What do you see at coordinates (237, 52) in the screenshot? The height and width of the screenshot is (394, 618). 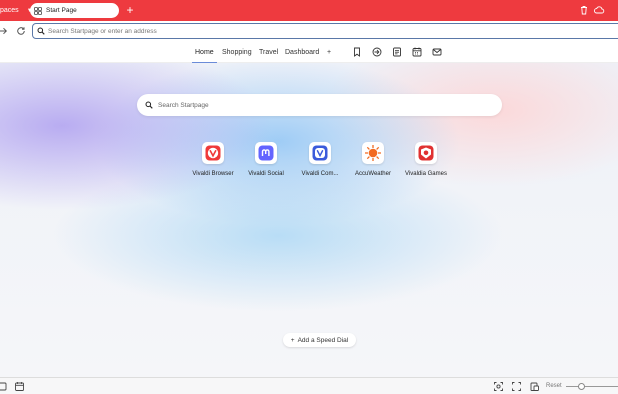 I see `tab-shopping: Shopping` at bounding box center [237, 52].